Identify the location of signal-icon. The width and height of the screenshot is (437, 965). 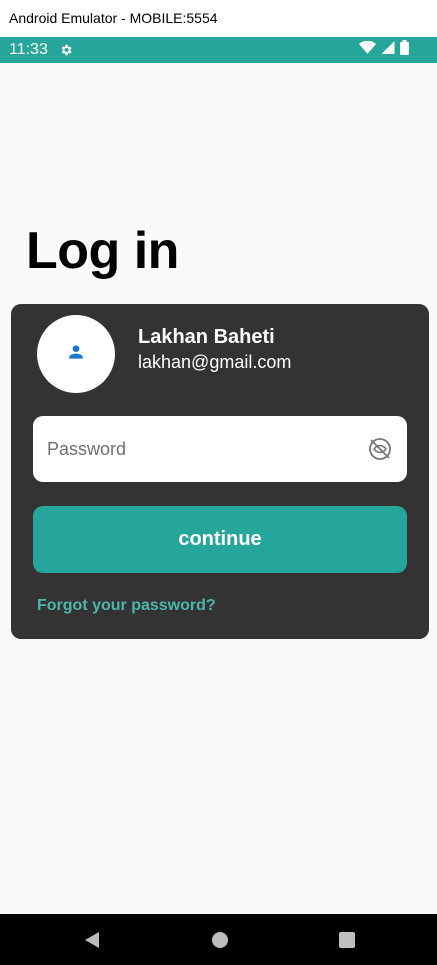
(388, 50).